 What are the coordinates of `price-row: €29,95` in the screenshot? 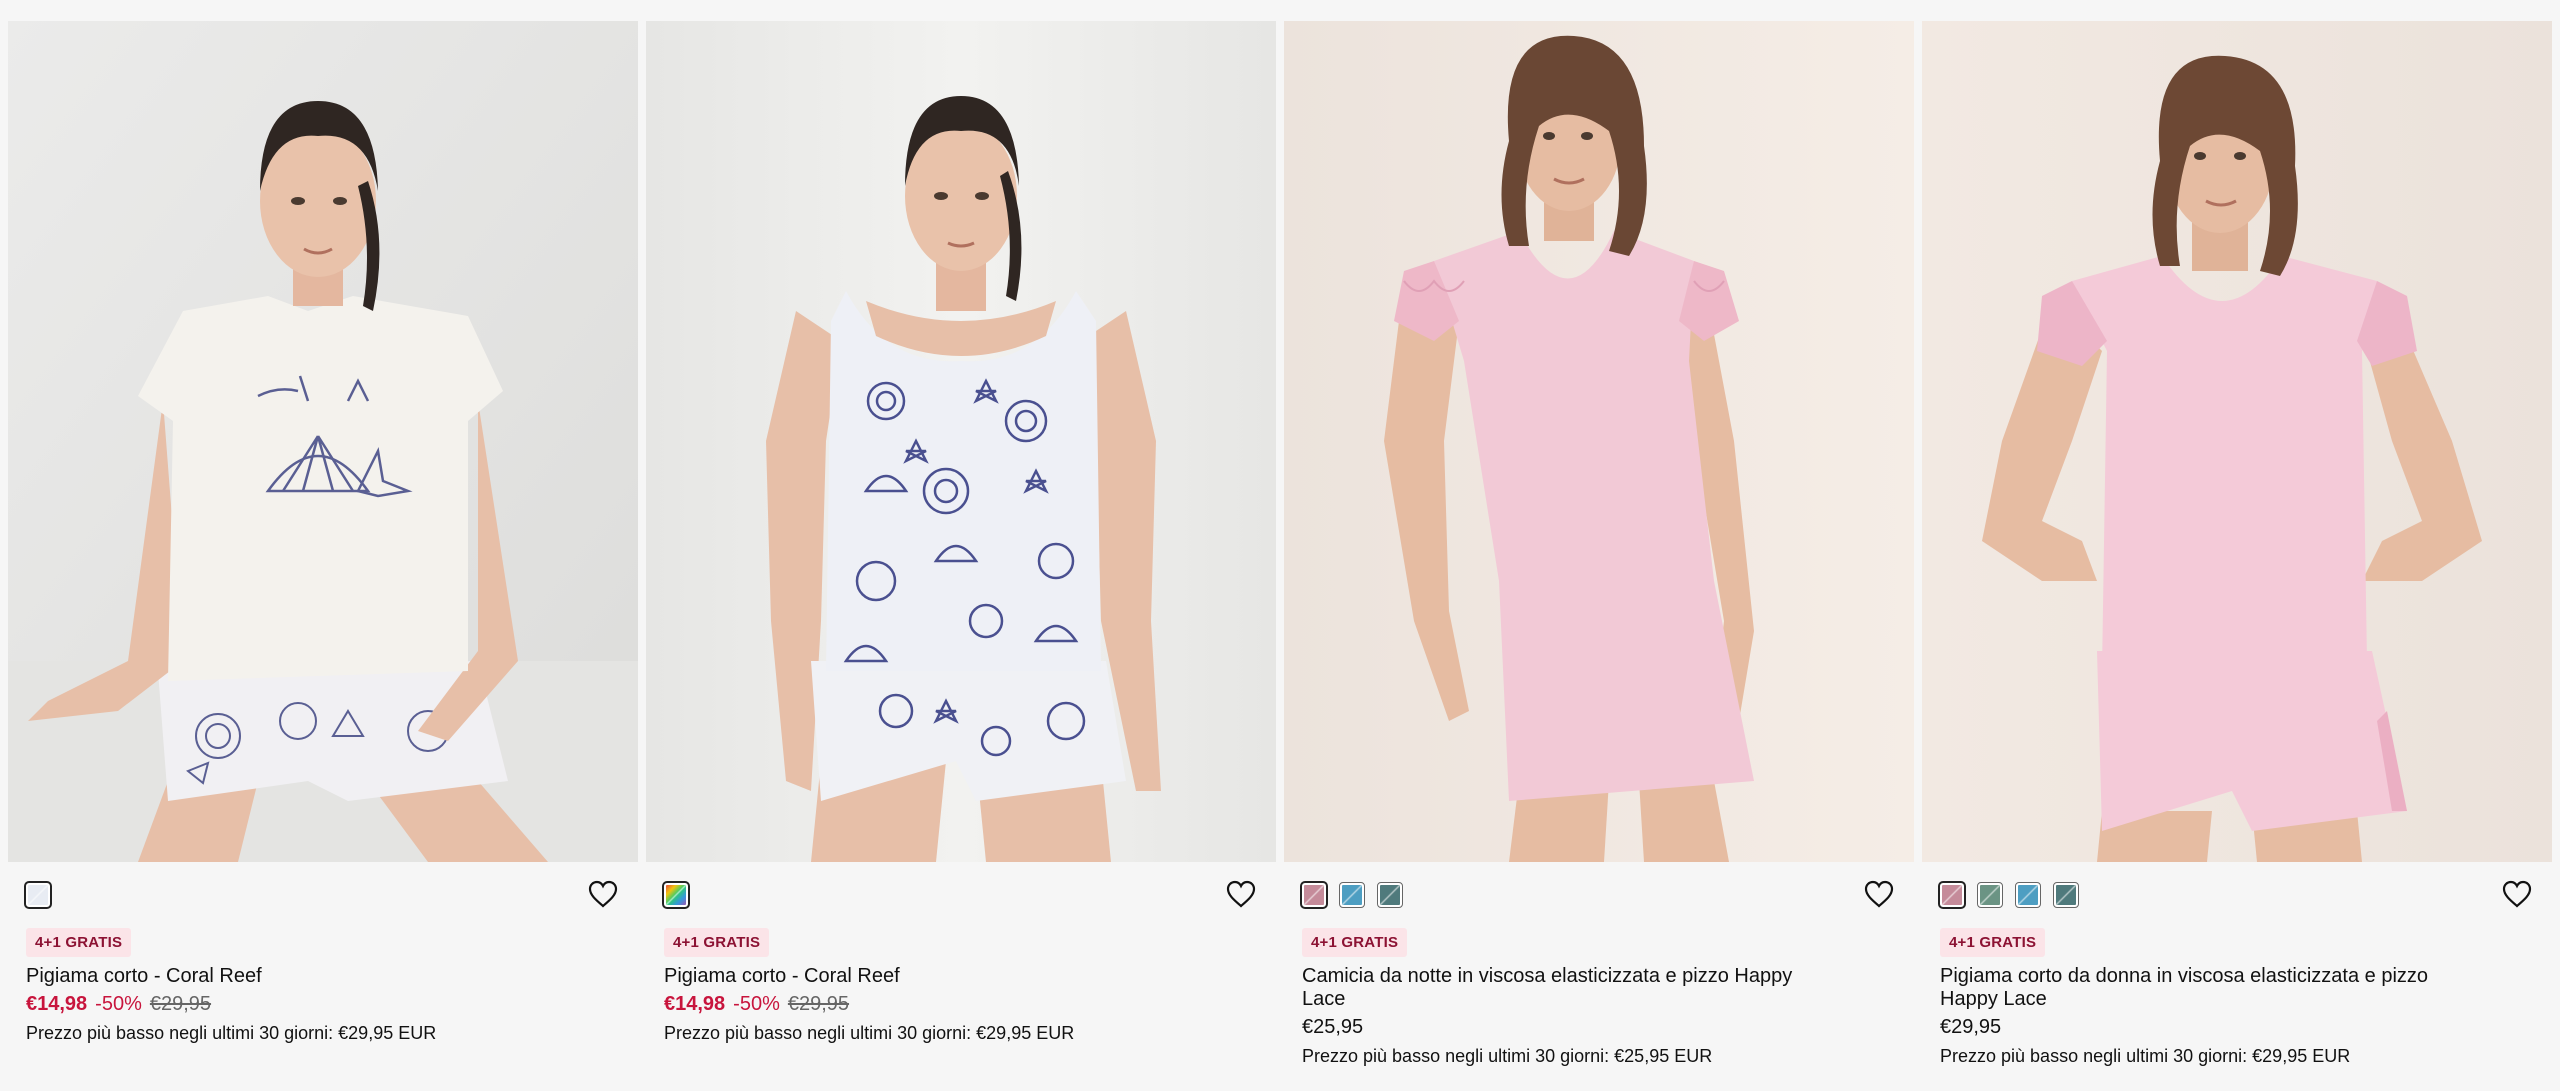 It's located at (2237, 1027).